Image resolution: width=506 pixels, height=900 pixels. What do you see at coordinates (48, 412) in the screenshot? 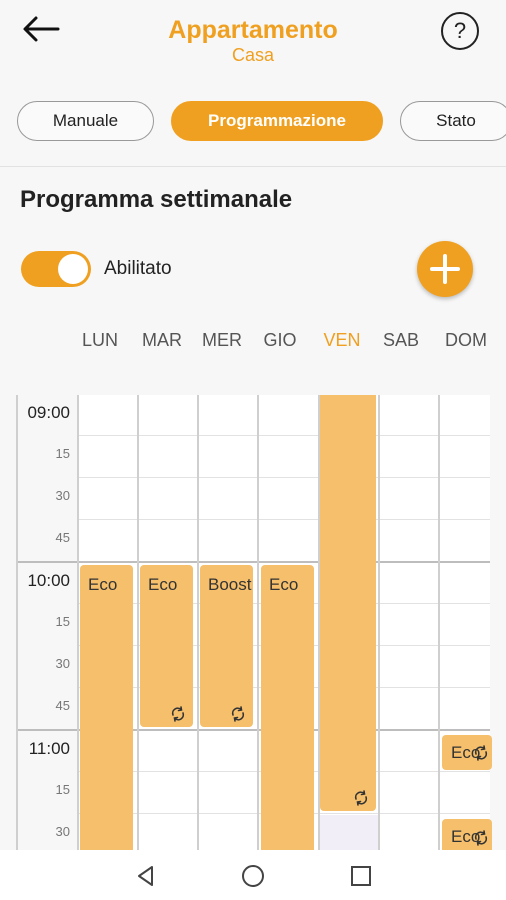
I see `time-label: 09:00` at bounding box center [48, 412].